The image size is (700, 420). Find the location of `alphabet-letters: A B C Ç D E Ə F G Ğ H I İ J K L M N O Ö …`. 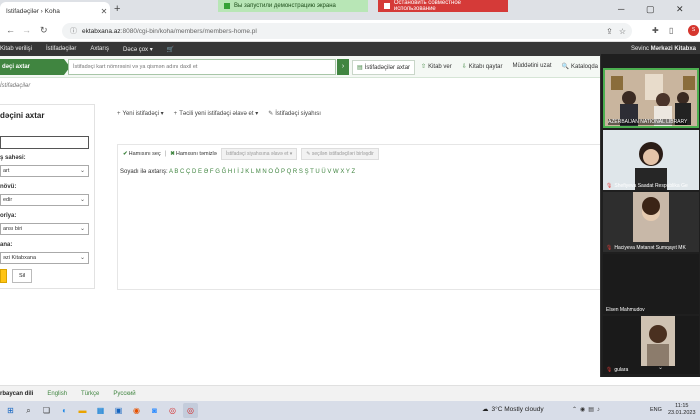

alphabet-letters: A B C Ç D E Ə F G Ğ H I İ J K L M N O Ö … is located at coordinates (262, 172).